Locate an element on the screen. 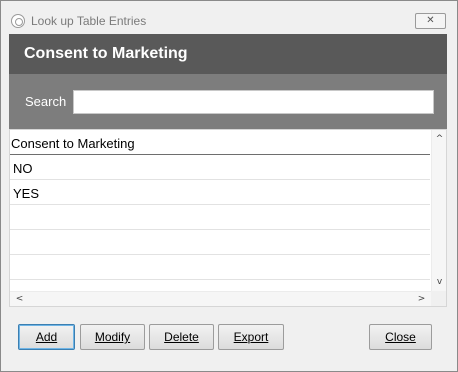  table-cell: YES is located at coordinates (26, 193).